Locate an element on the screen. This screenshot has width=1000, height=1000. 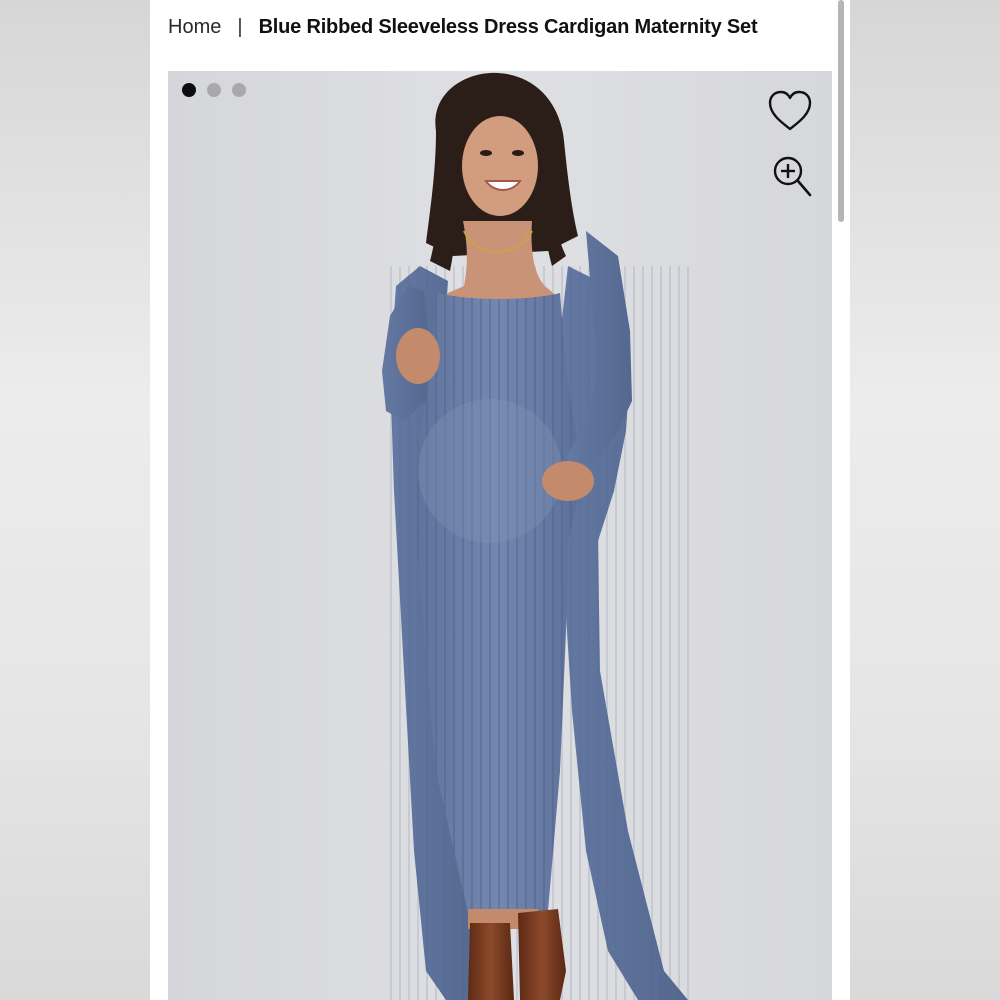
zoom-button is located at coordinates (793, 177).